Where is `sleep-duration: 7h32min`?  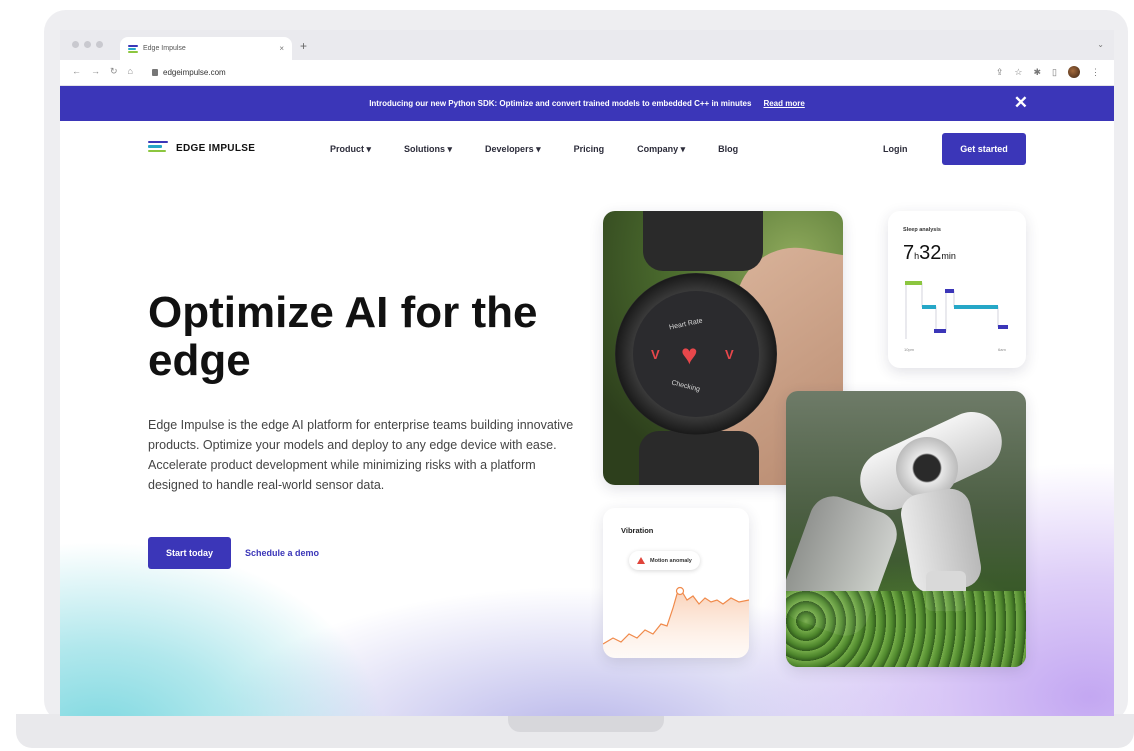
sleep-duration: 7h32min is located at coordinates (929, 253).